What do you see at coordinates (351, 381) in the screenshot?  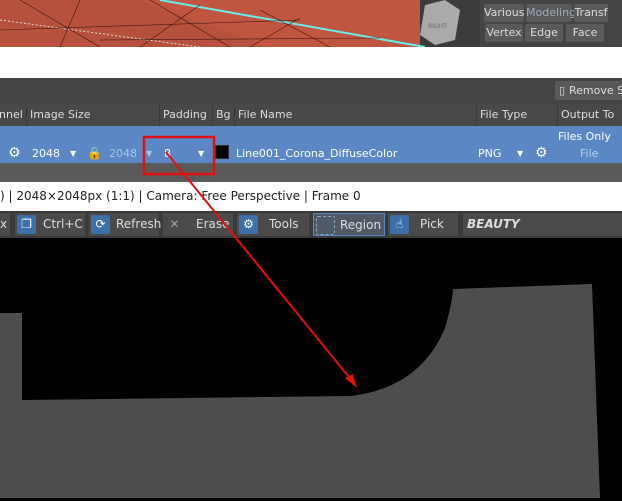 I see `arrow-head` at bounding box center [351, 381].